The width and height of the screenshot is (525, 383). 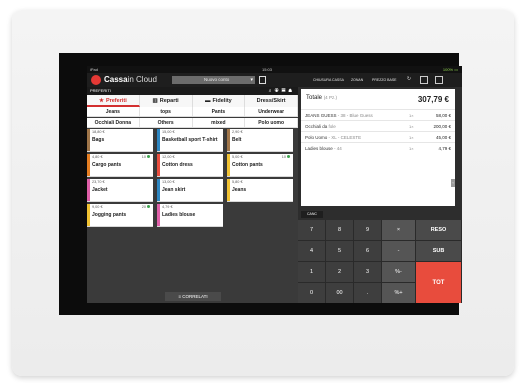 What do you see at coordinates (237, 182) in the screenshot?
I see `product-price: 5,80 €` at bounding box center [237, 182].